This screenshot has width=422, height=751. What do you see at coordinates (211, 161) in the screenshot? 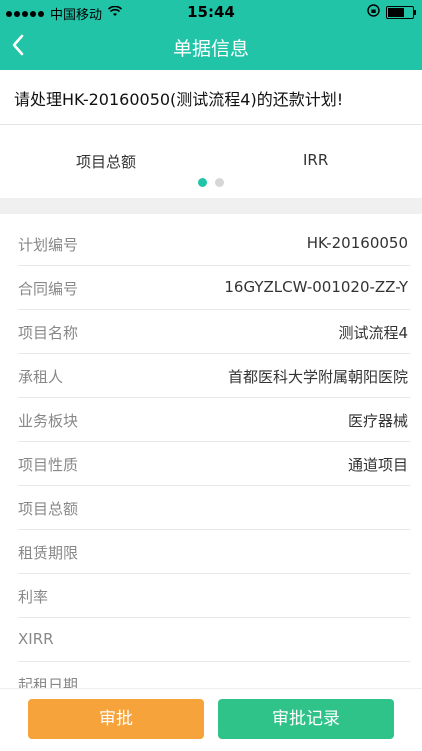
I see `summary-carousel: 项目总额 IRR` at bounding box center [211, 161].